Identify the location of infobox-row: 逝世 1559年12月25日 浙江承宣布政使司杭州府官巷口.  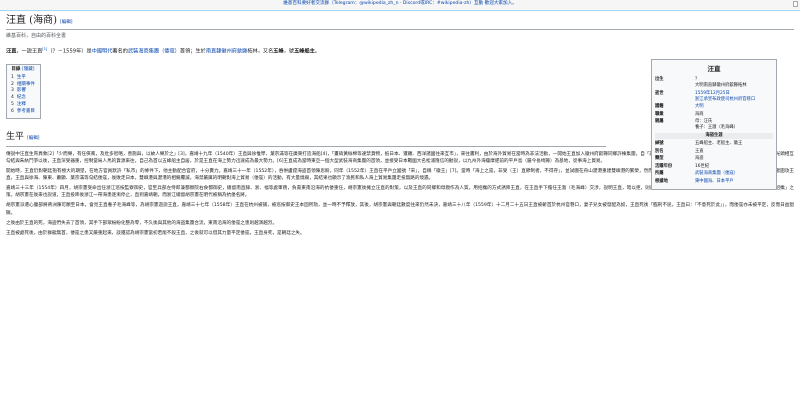
(714, 97).